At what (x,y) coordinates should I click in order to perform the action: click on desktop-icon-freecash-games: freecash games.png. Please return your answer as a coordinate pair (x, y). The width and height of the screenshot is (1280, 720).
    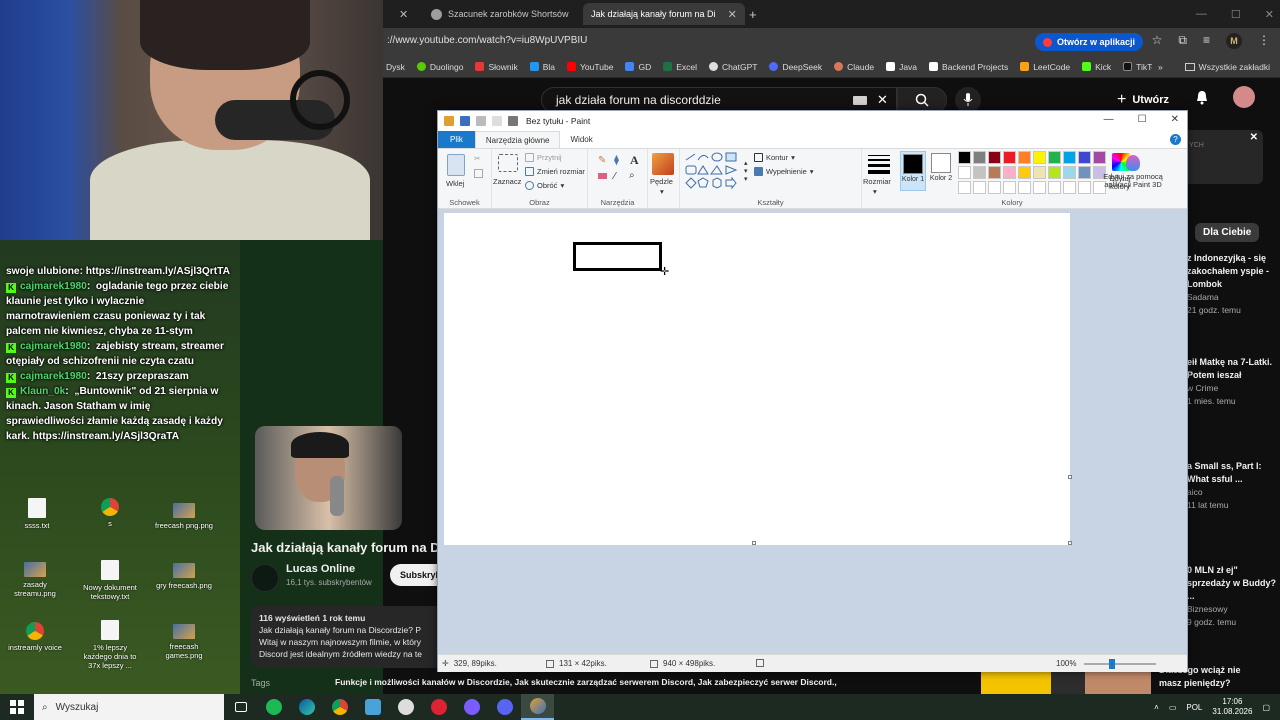
    Looking at the image, I should click on (184, 642).